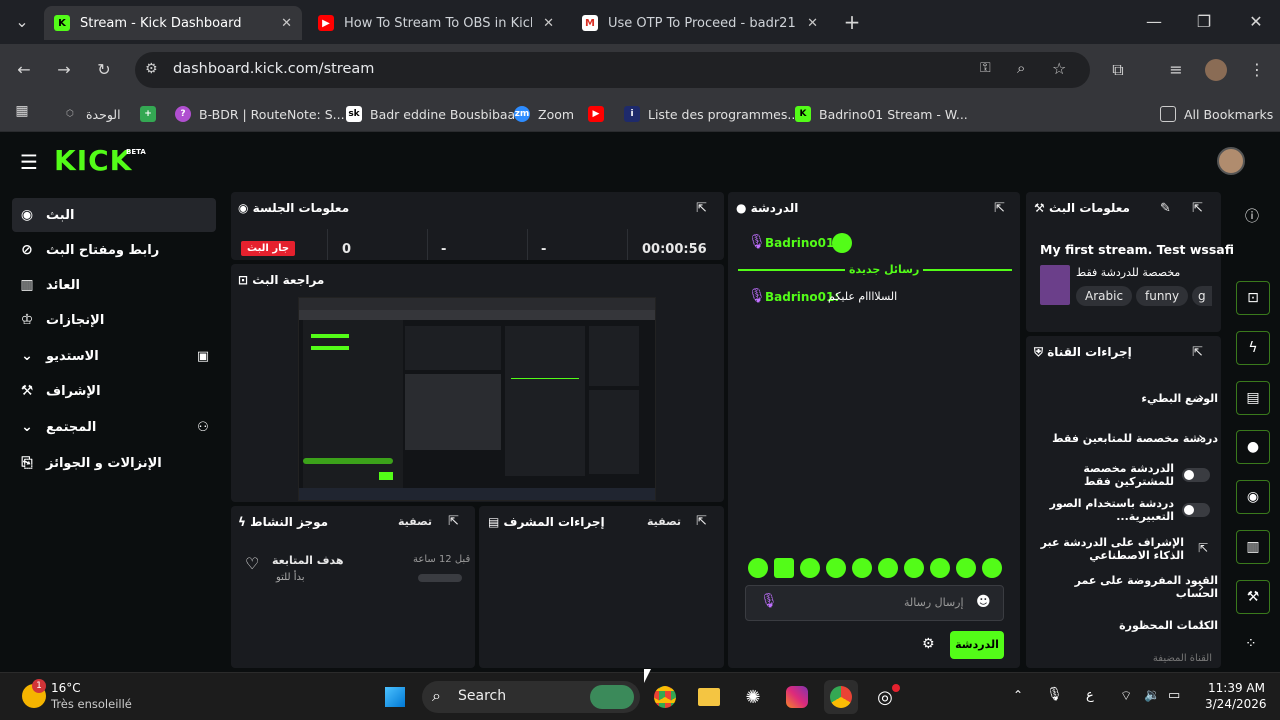  I want to click on rail-layout-button: ▥, so click(1253, 547).